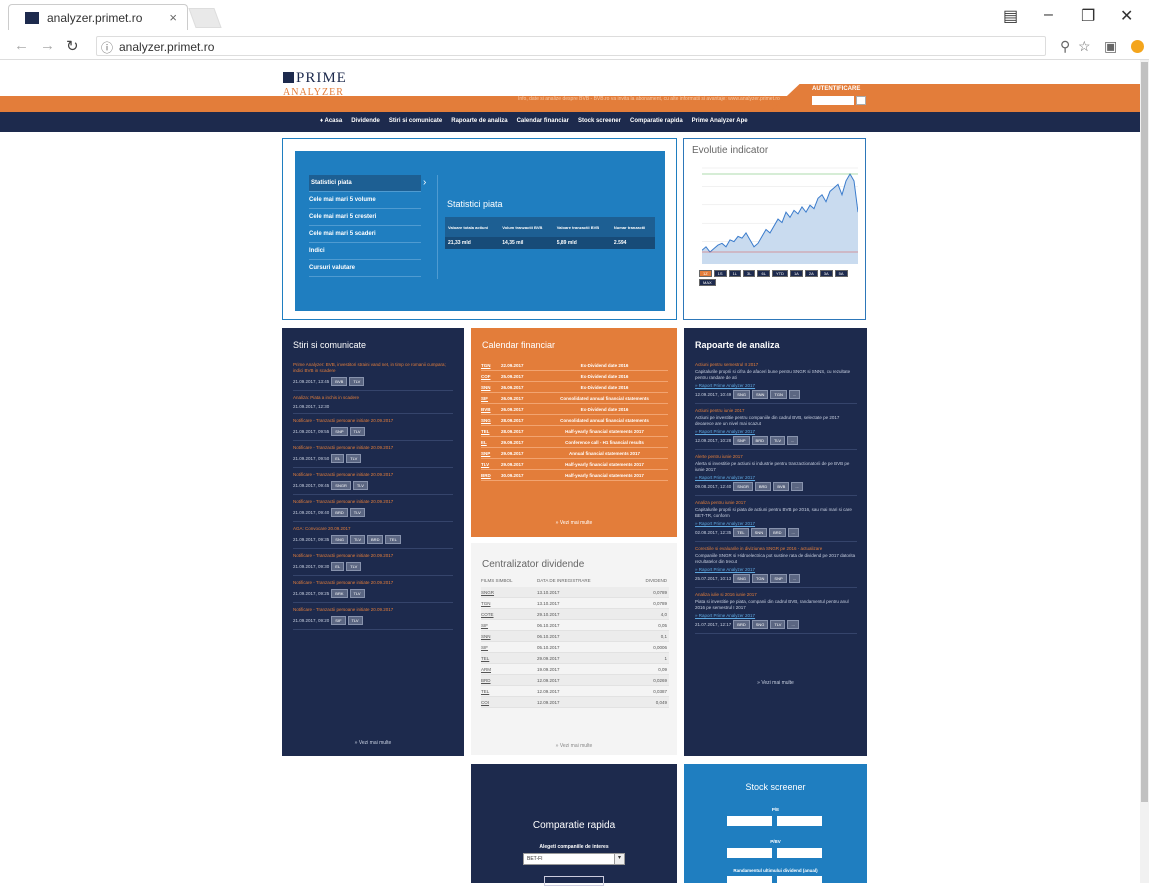 The width and height of the screenshot is (1149, 886). What do you see at coordinates (781, 486) in the screenshot?
I see `report-item-tag: BVB` at bounding box center [781, 486].